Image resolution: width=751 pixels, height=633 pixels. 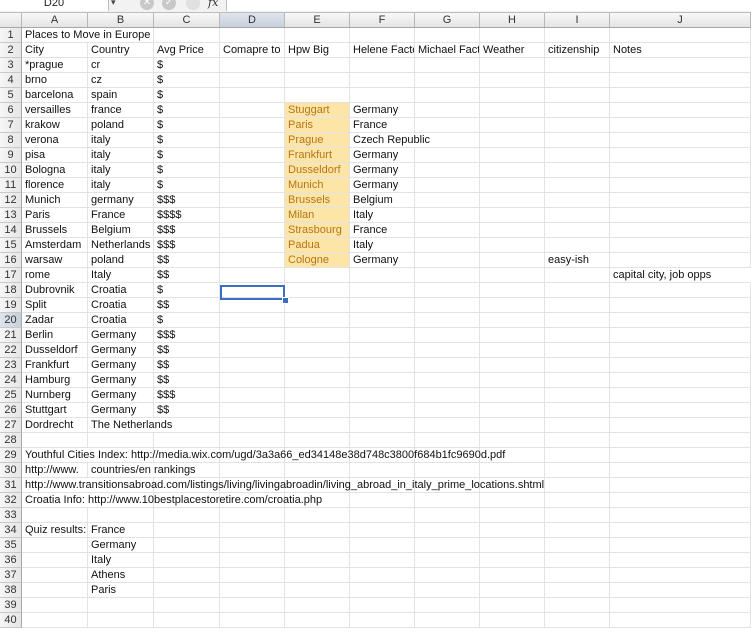 I want to click on cell-e20, so click(x=317, y=320).